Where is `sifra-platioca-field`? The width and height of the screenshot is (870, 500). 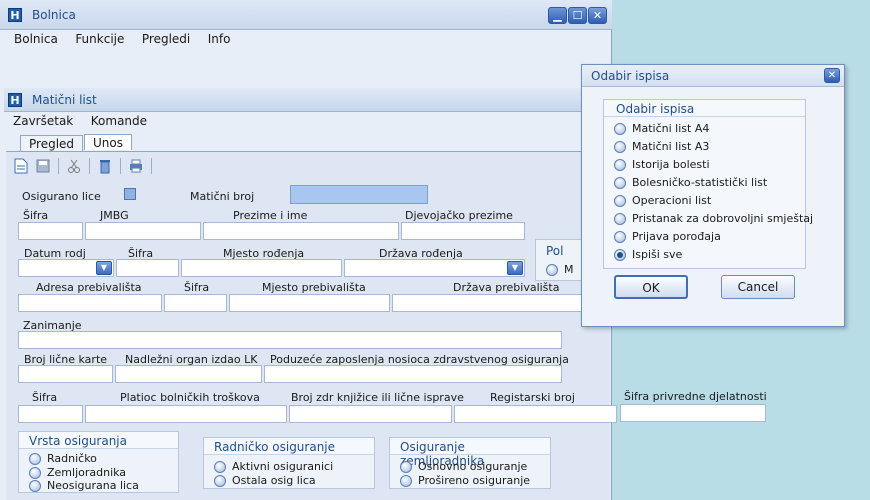 sifra-platioca-field is located at coordinates (50, 414).